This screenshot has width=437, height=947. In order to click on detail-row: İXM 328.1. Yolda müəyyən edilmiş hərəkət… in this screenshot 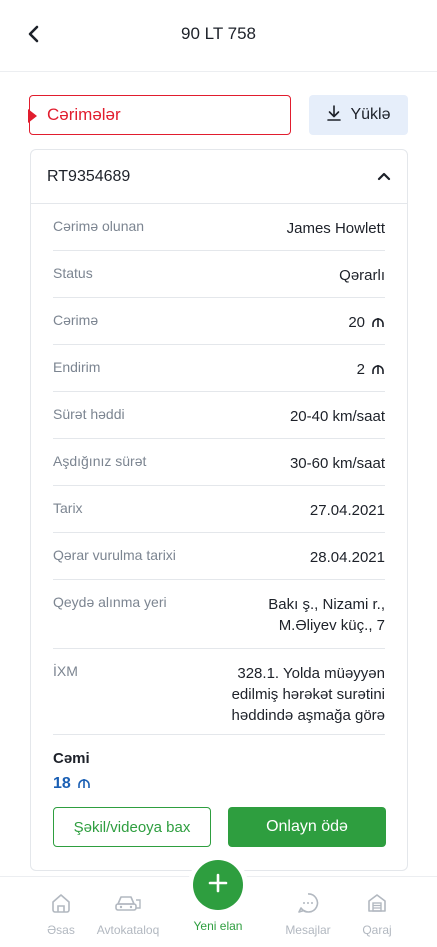, I will do `click(219, 692)`.